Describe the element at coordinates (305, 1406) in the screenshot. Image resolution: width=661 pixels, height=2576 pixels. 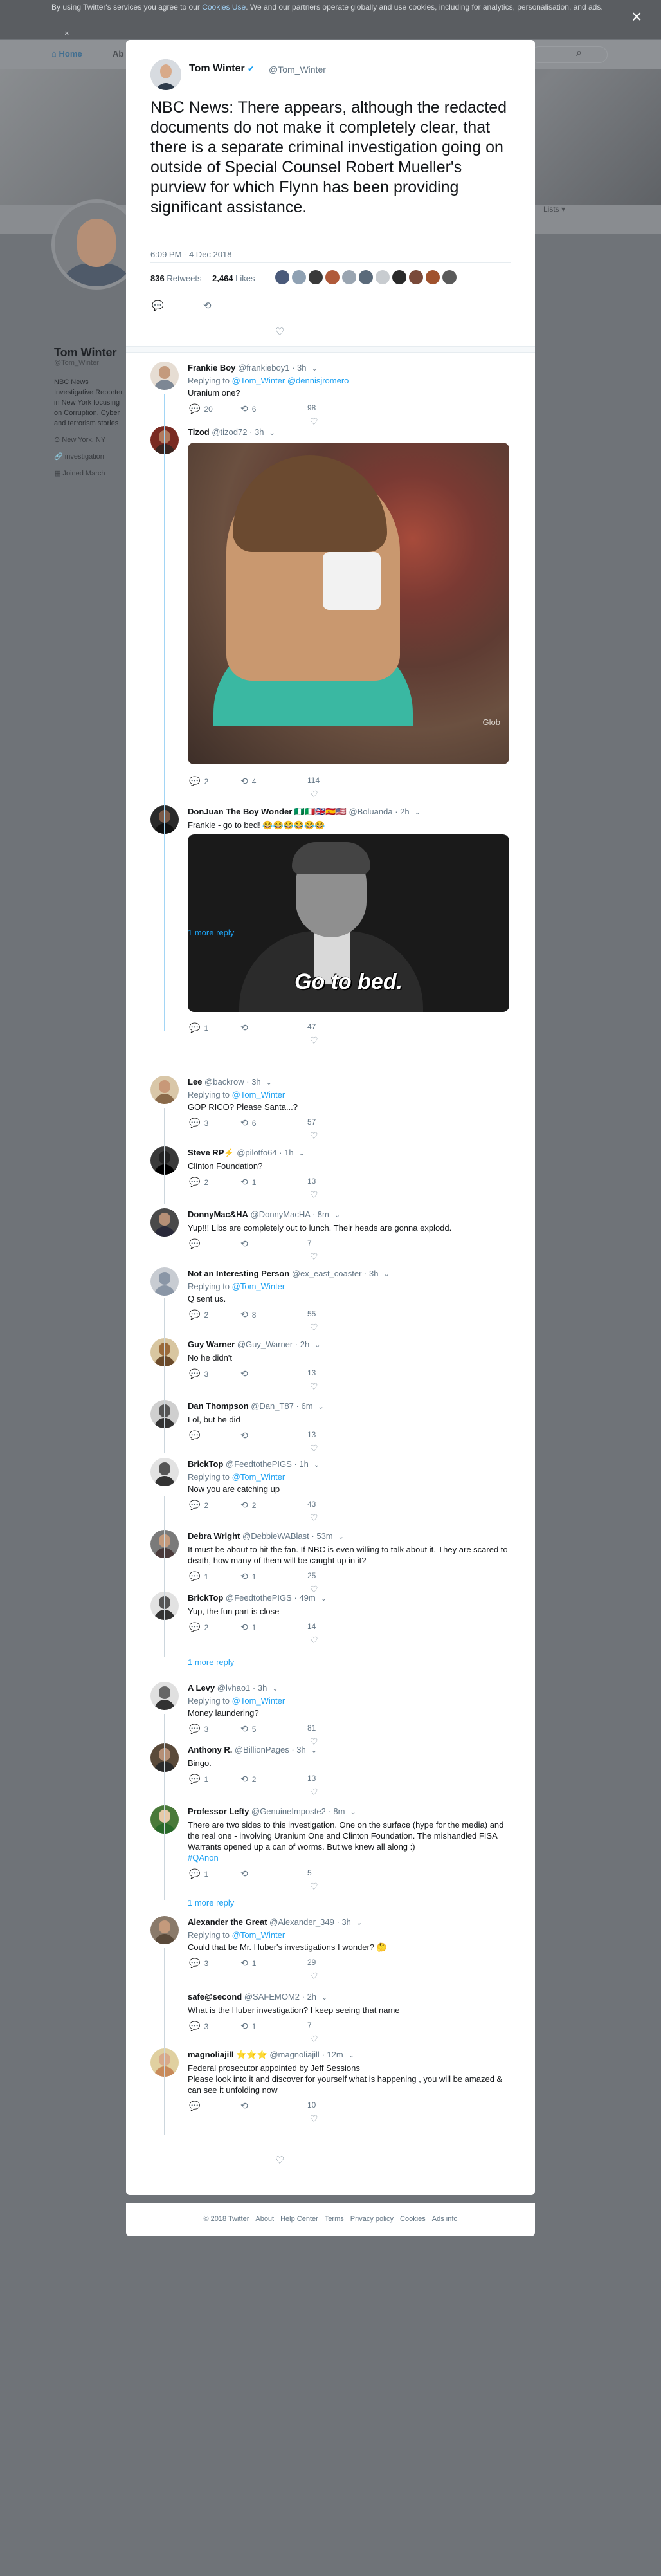
I see `reply-time: · 6m` at that location.